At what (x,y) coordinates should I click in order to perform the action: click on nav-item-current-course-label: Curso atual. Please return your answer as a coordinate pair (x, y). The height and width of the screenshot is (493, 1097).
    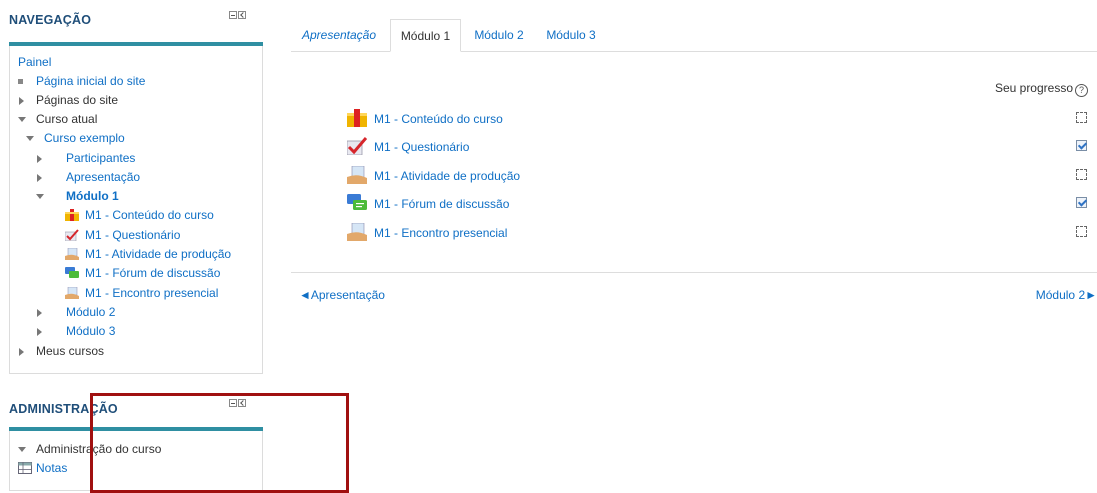
    Looking at the image, I should click on (67, 119).